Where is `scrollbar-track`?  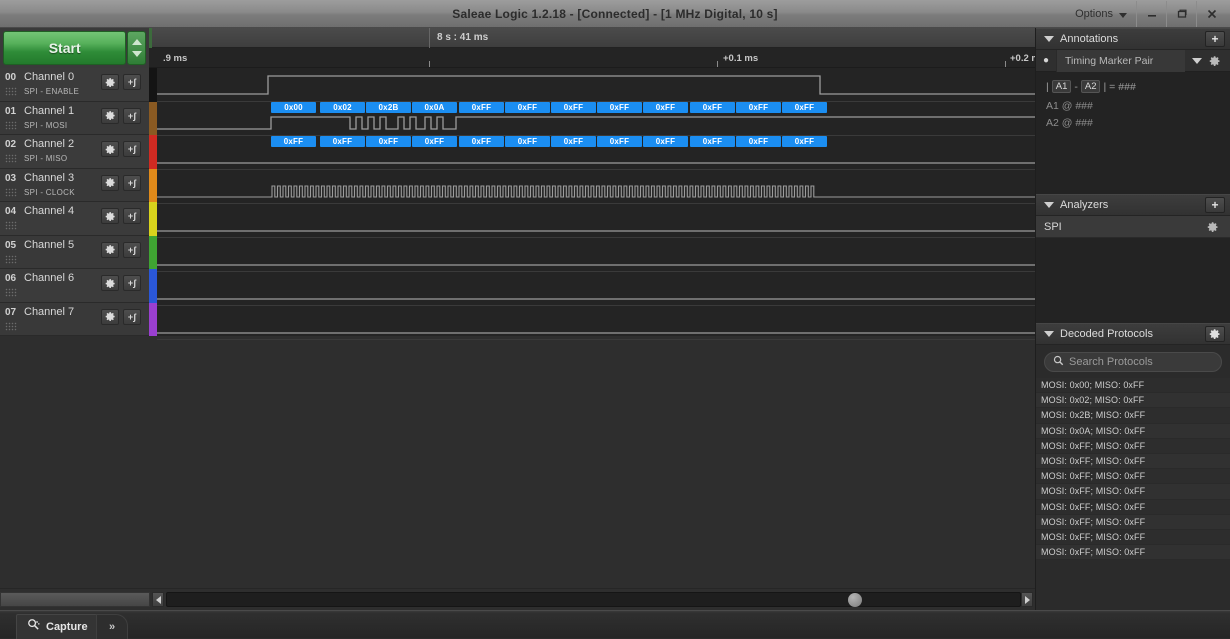 scrollbar-track is located at coordinates (593, 599).